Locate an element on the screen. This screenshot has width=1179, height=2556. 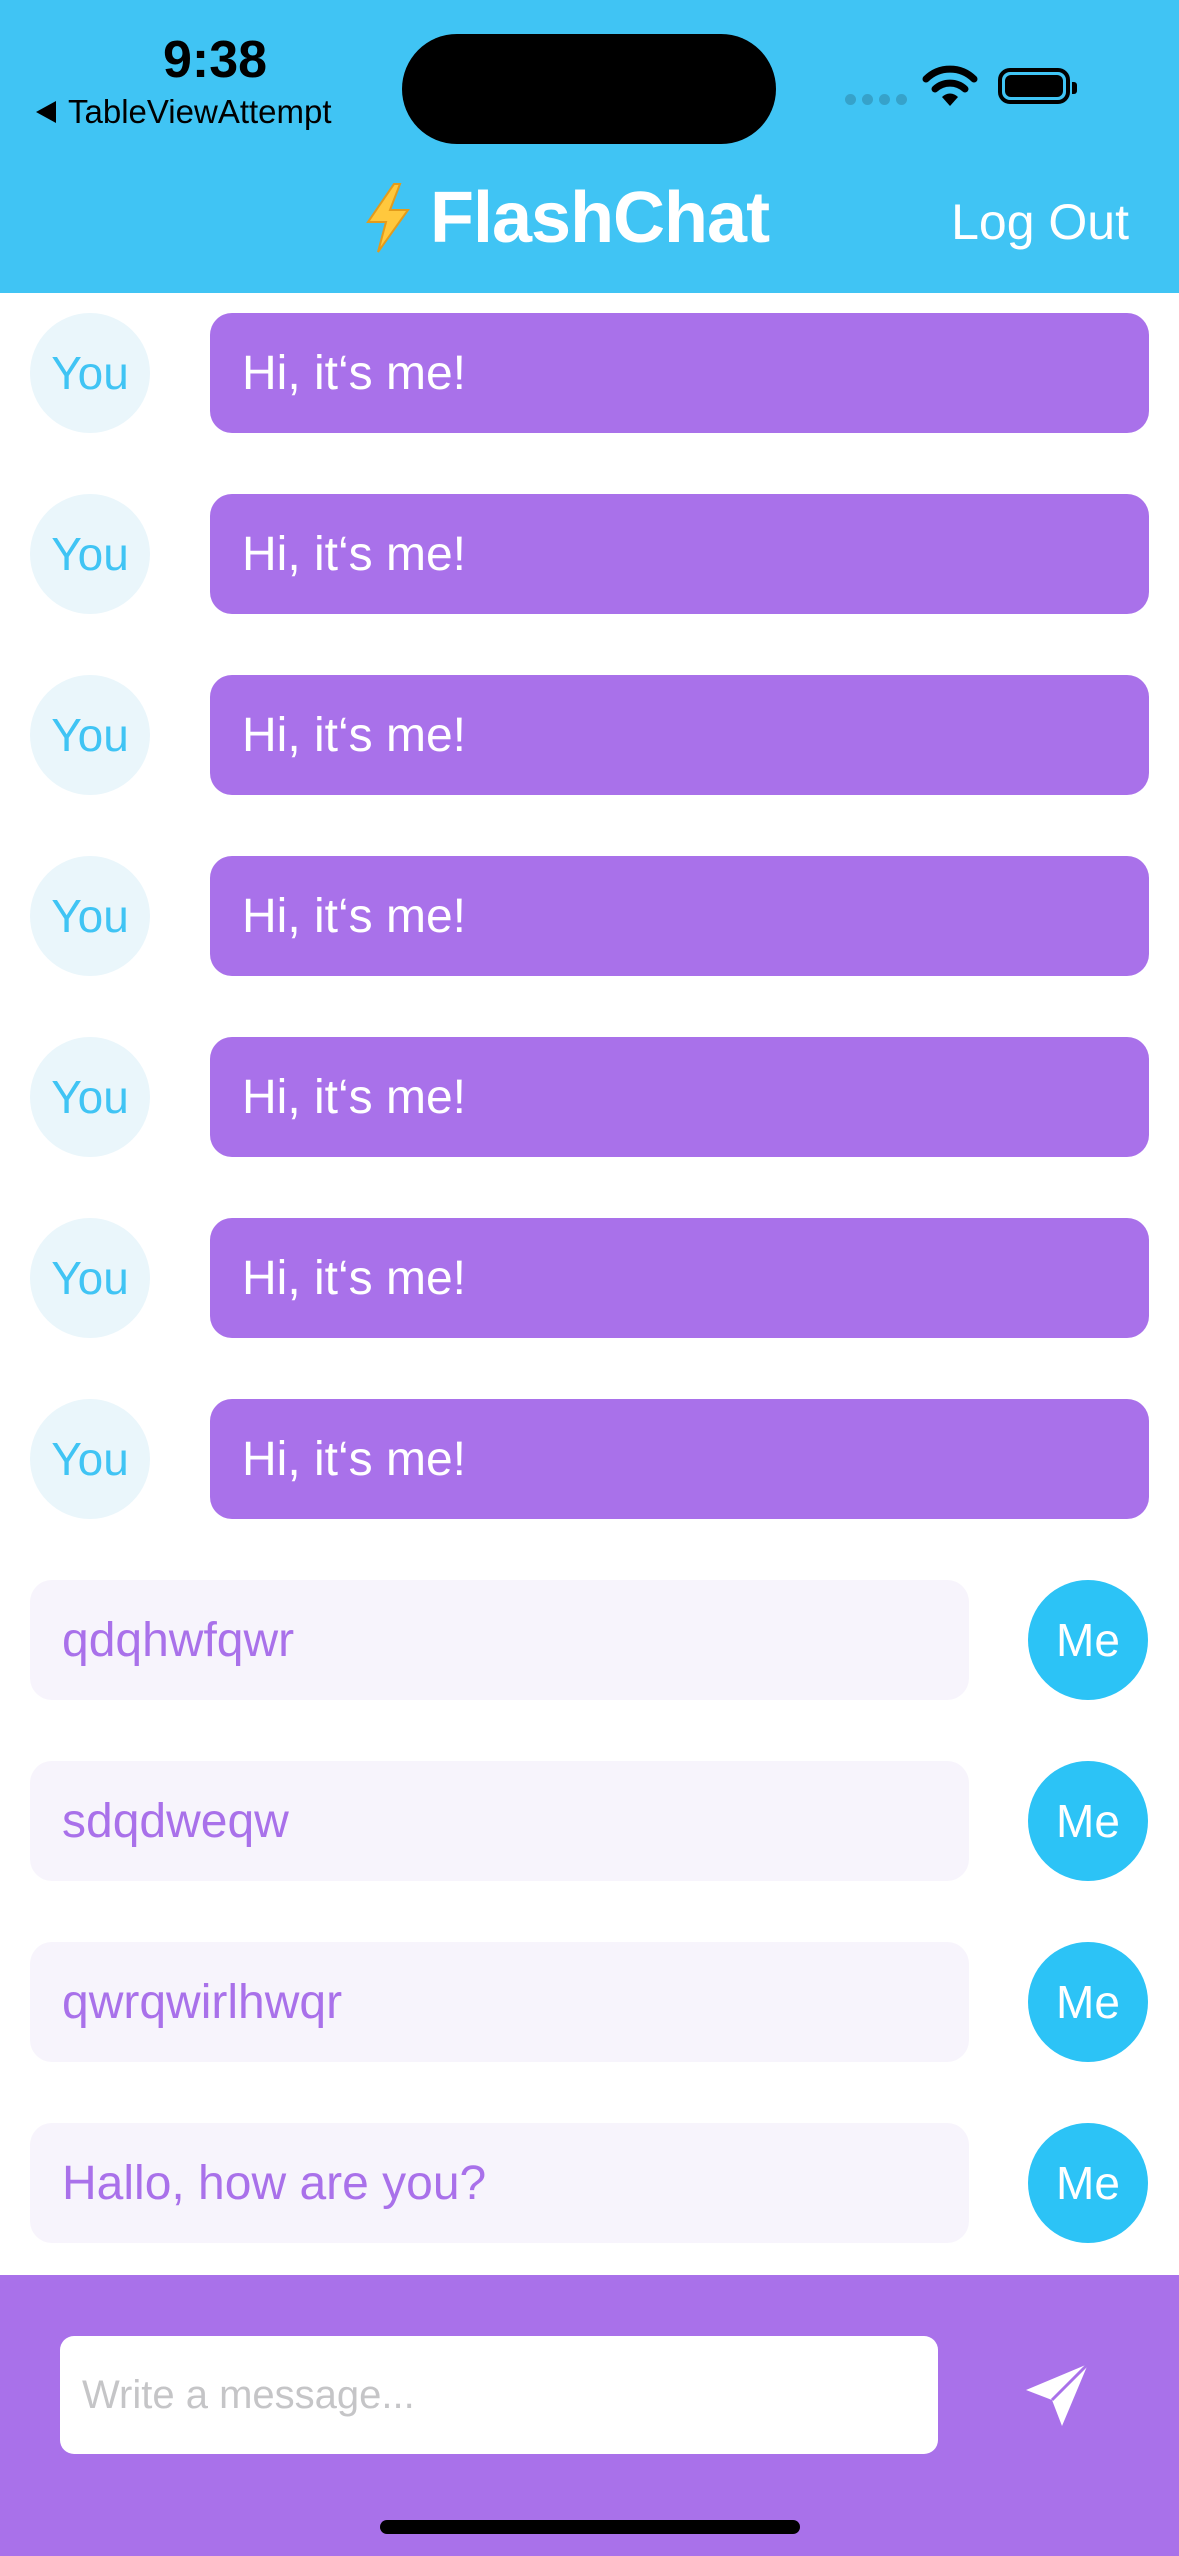
status-time: 9:38 is located at coordinates (215, 60).